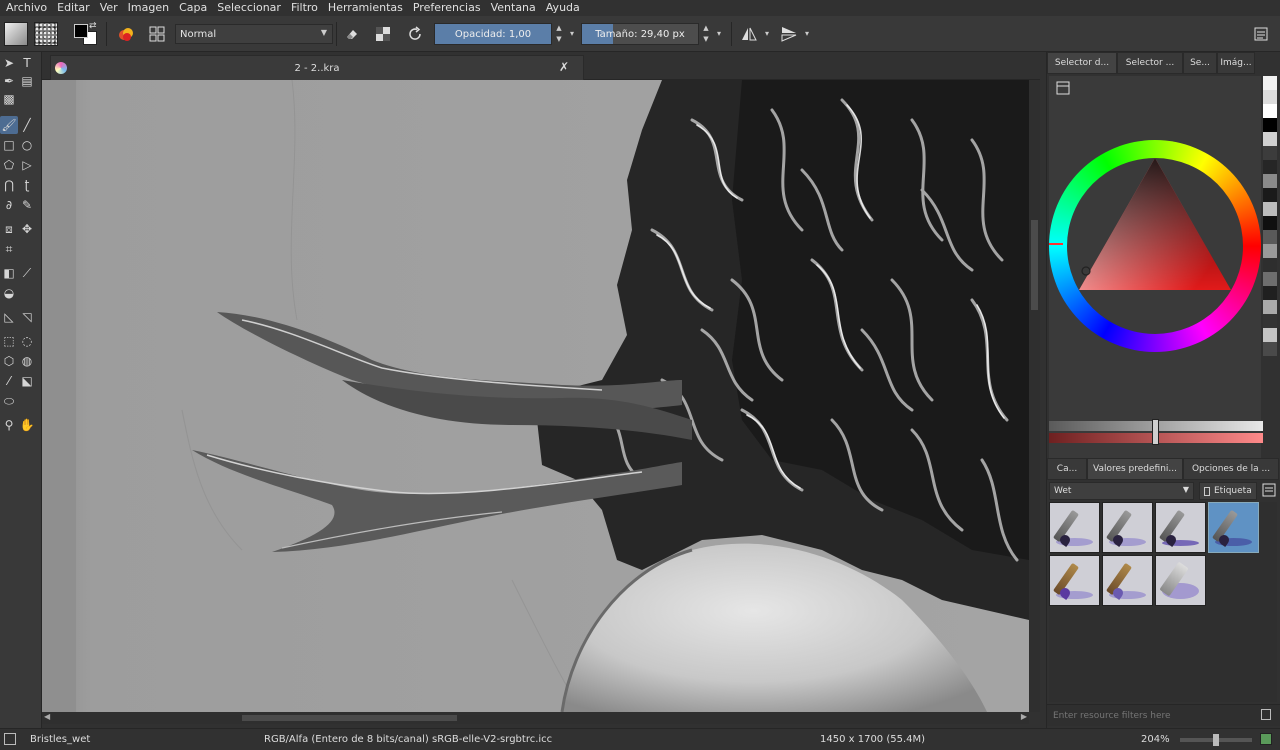  I want to click on blend-mode-select: Normal ▼, so click(254, 34).